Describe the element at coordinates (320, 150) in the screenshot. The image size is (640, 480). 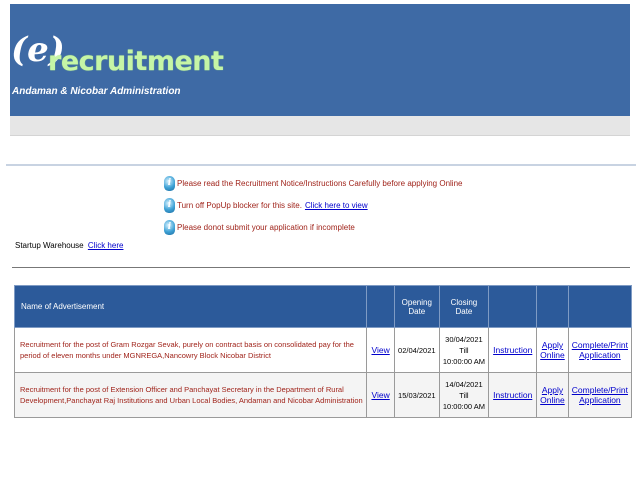
I see `spacer` at that location.